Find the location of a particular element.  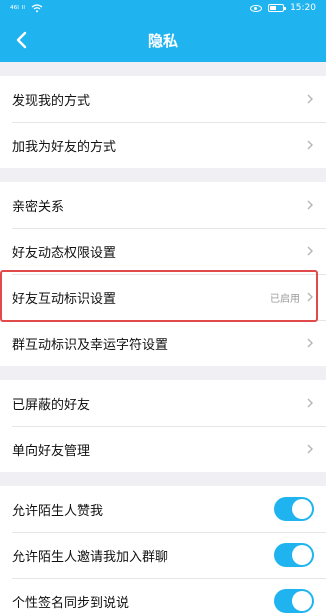

settings-row-label: 好友动态权限设置 is located at coordinates (64, 253).